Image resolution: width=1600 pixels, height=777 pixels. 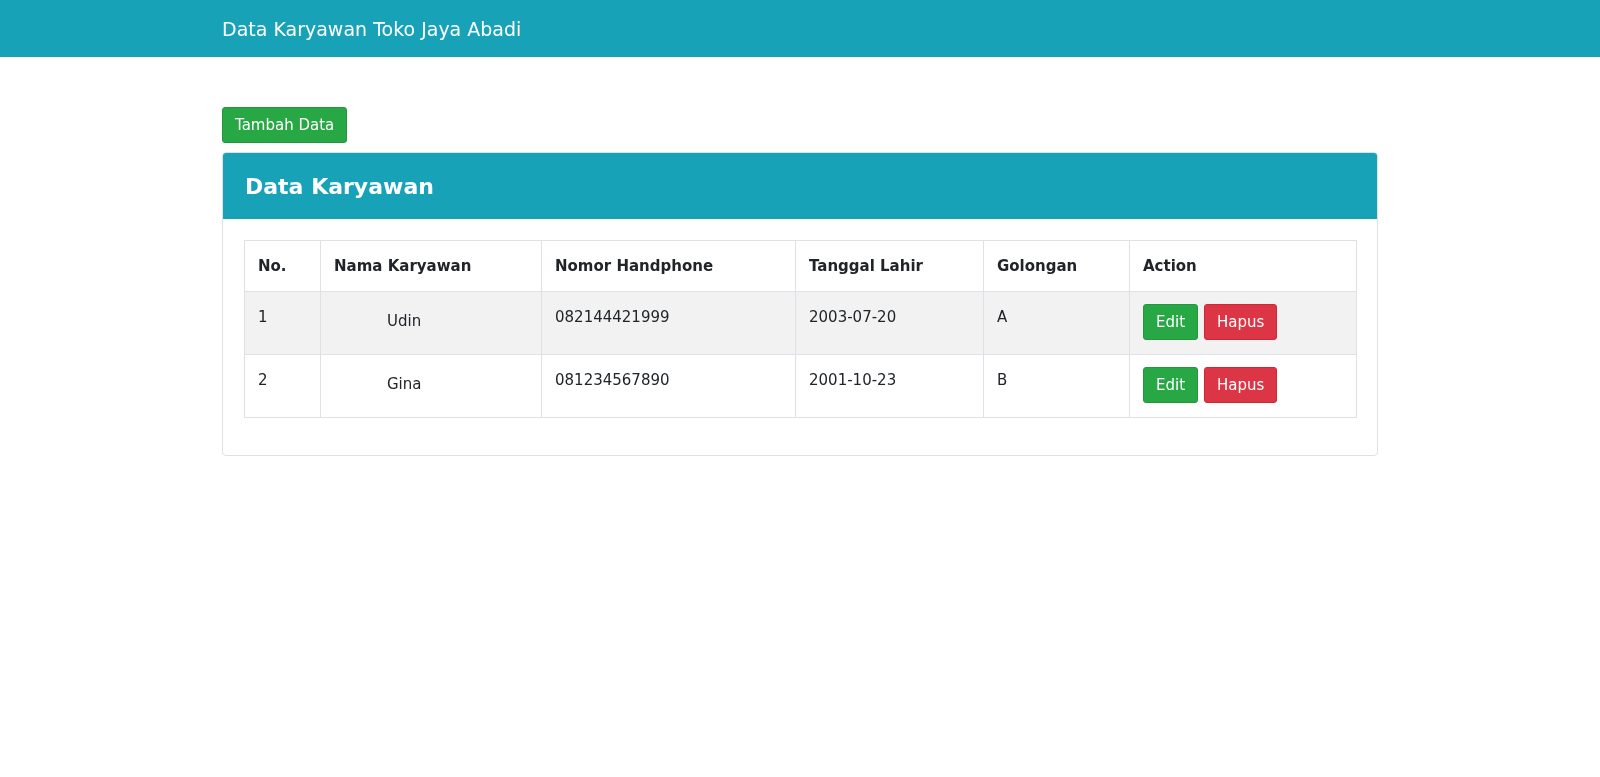 I want to click on table-cell: Gina, so click(x=431, y=386).